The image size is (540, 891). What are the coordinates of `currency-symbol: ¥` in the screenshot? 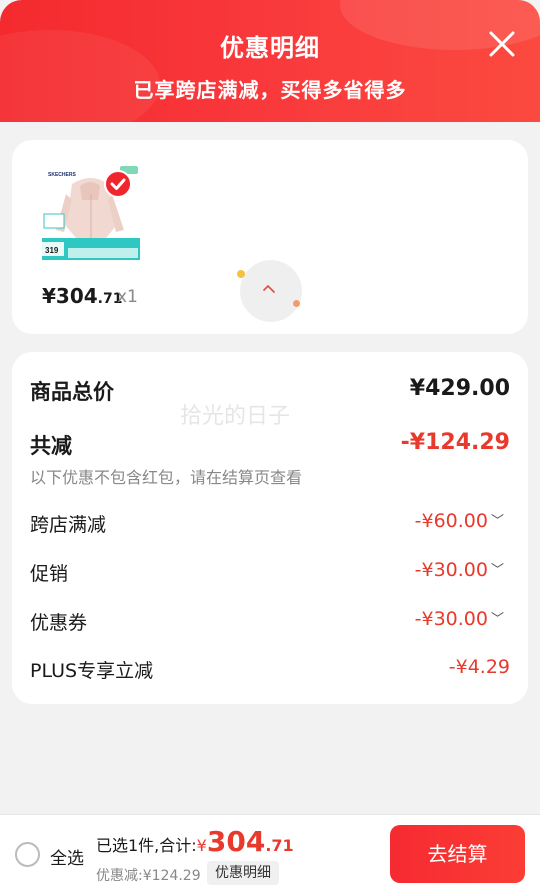 It's located at (201, 845).